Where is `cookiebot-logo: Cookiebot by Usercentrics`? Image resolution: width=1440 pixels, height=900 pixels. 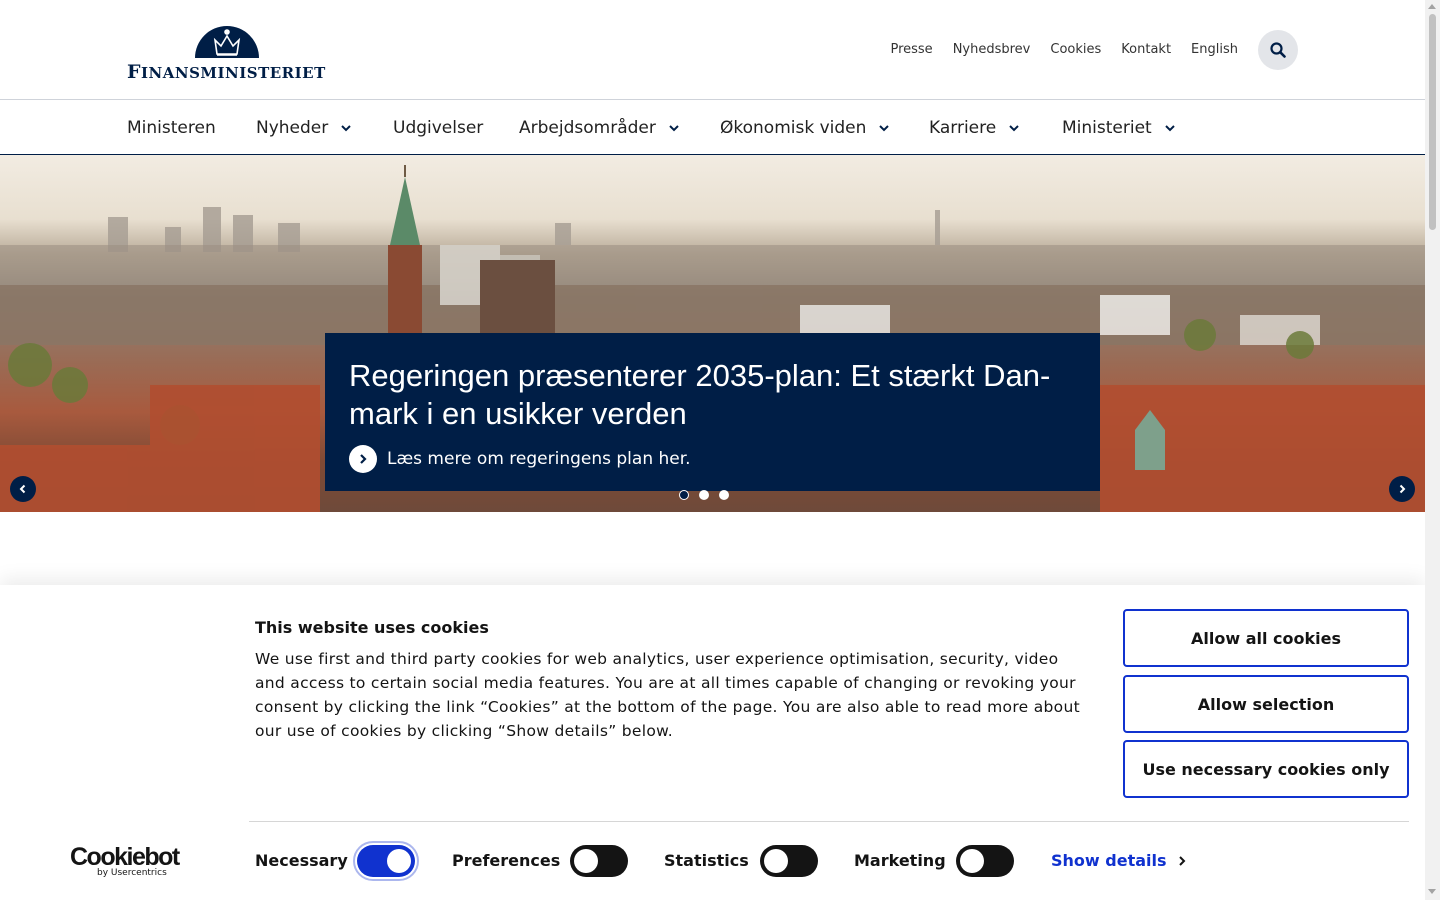 cookiebot-logo: Cookiebot by Usercentrics is located at coordinates (125, 861).